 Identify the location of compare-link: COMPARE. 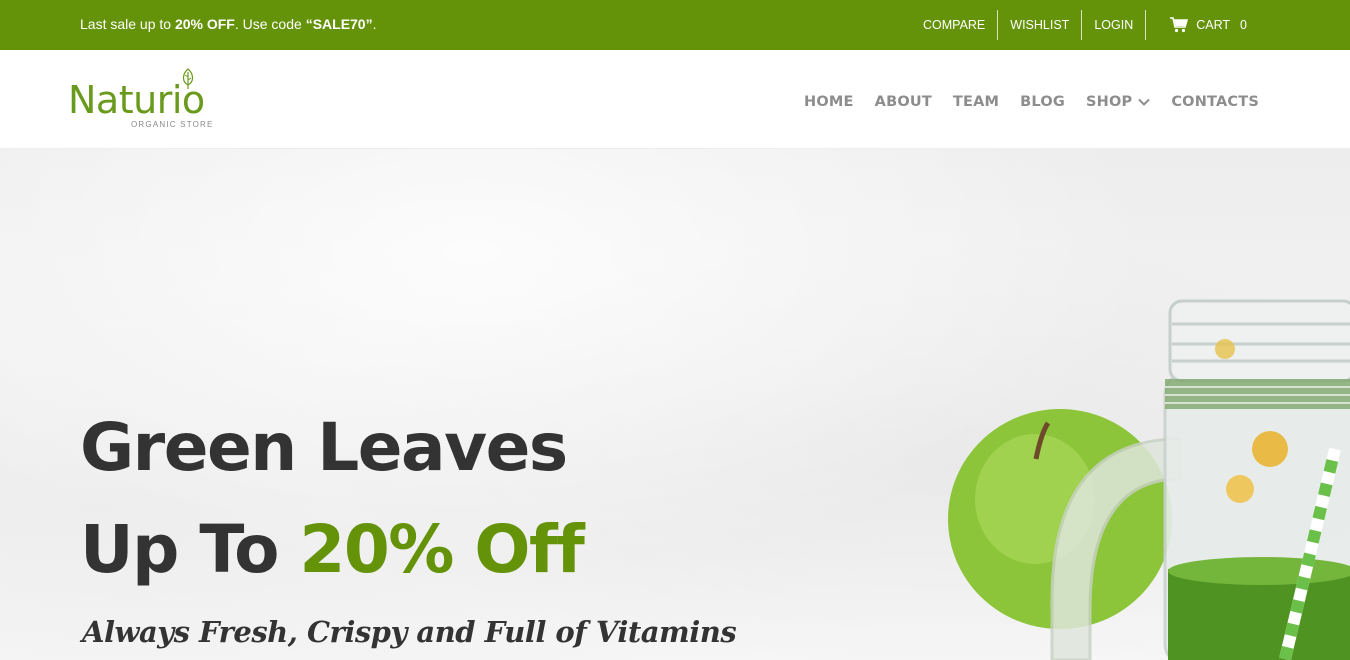
(955, 25).